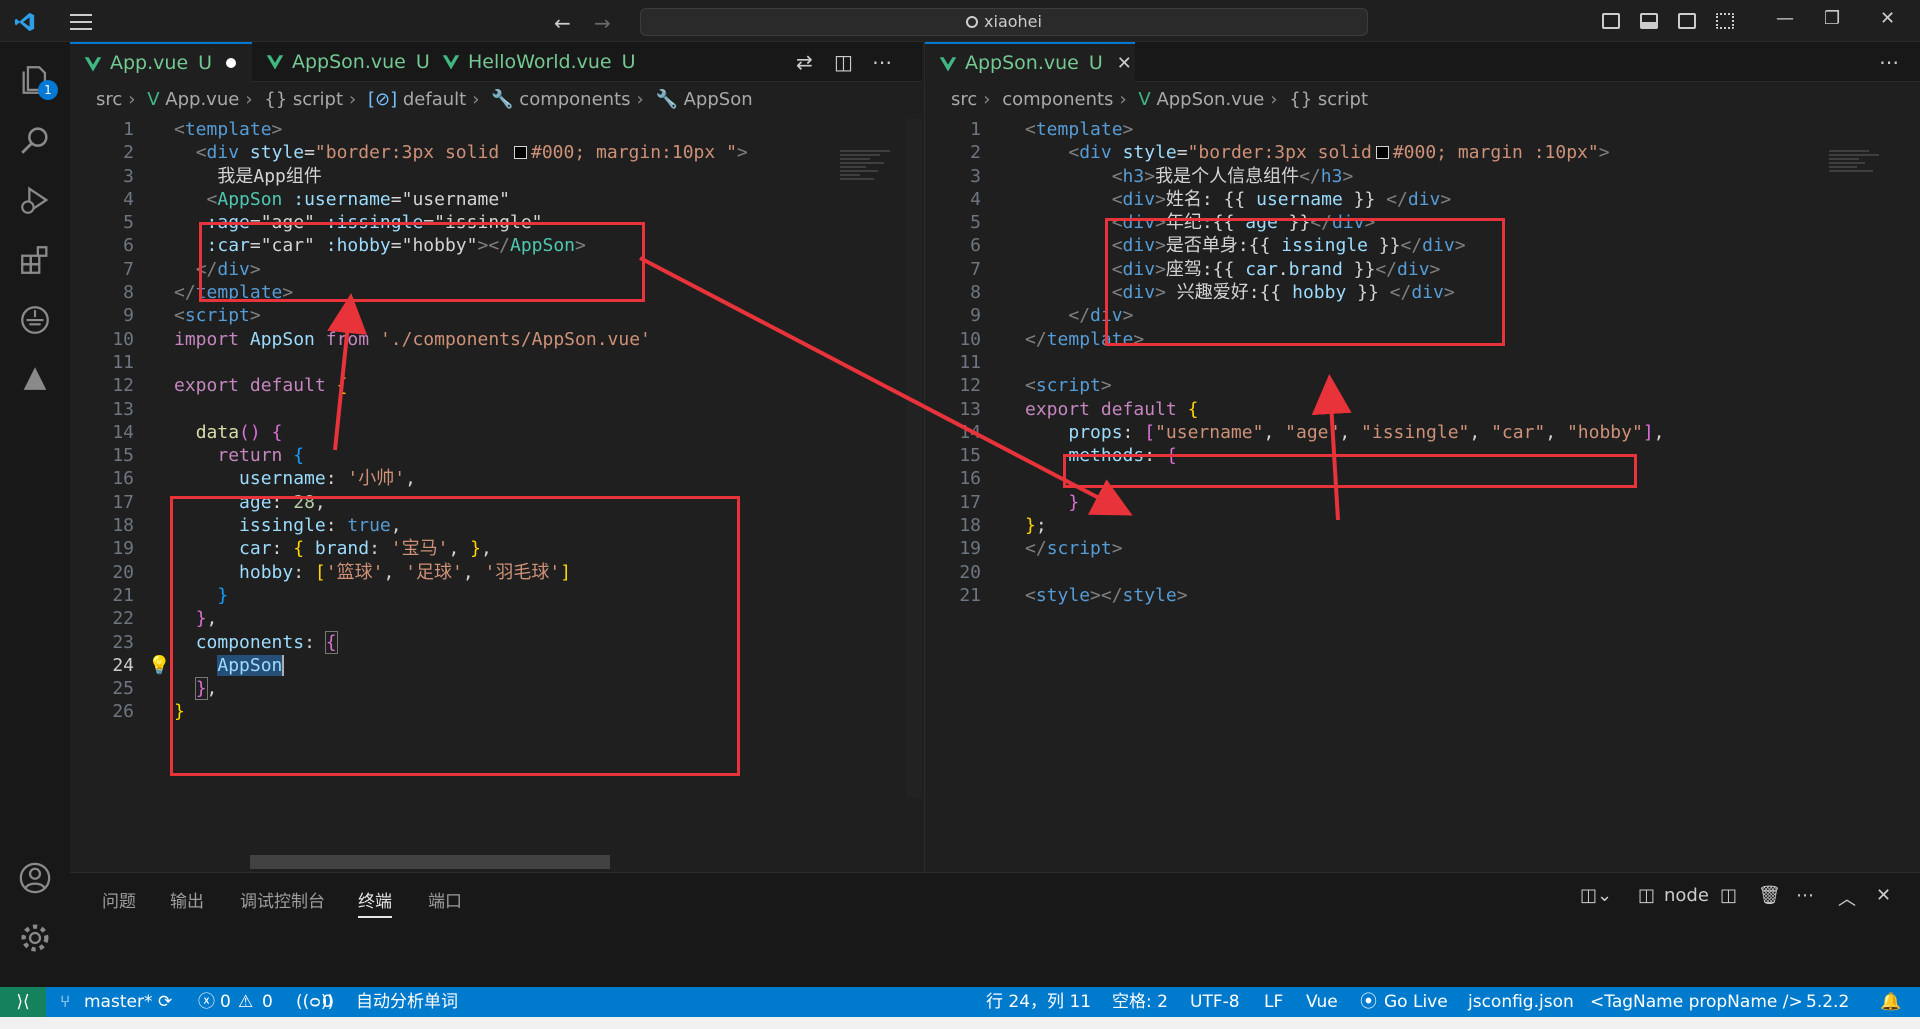  Describe the element at coordinates (35, 320) in the screenshot. I see `remote-explorer-button` at that location.